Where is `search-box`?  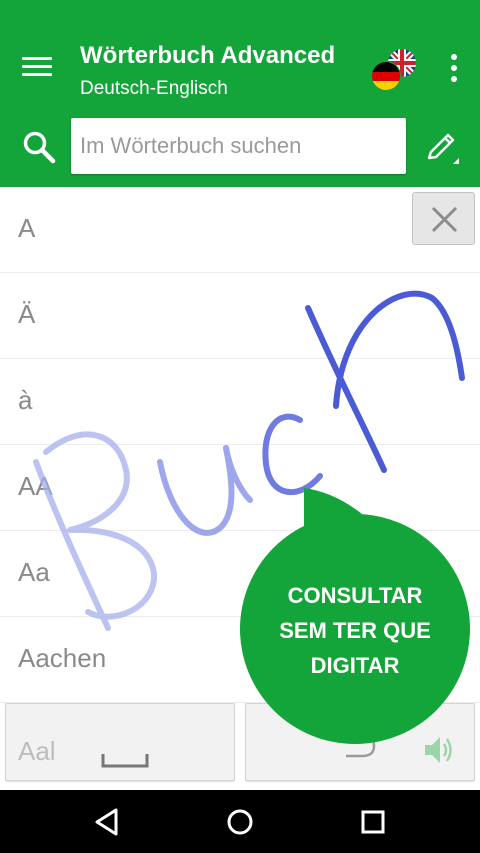 search-box is located at coordinates (238, 146).